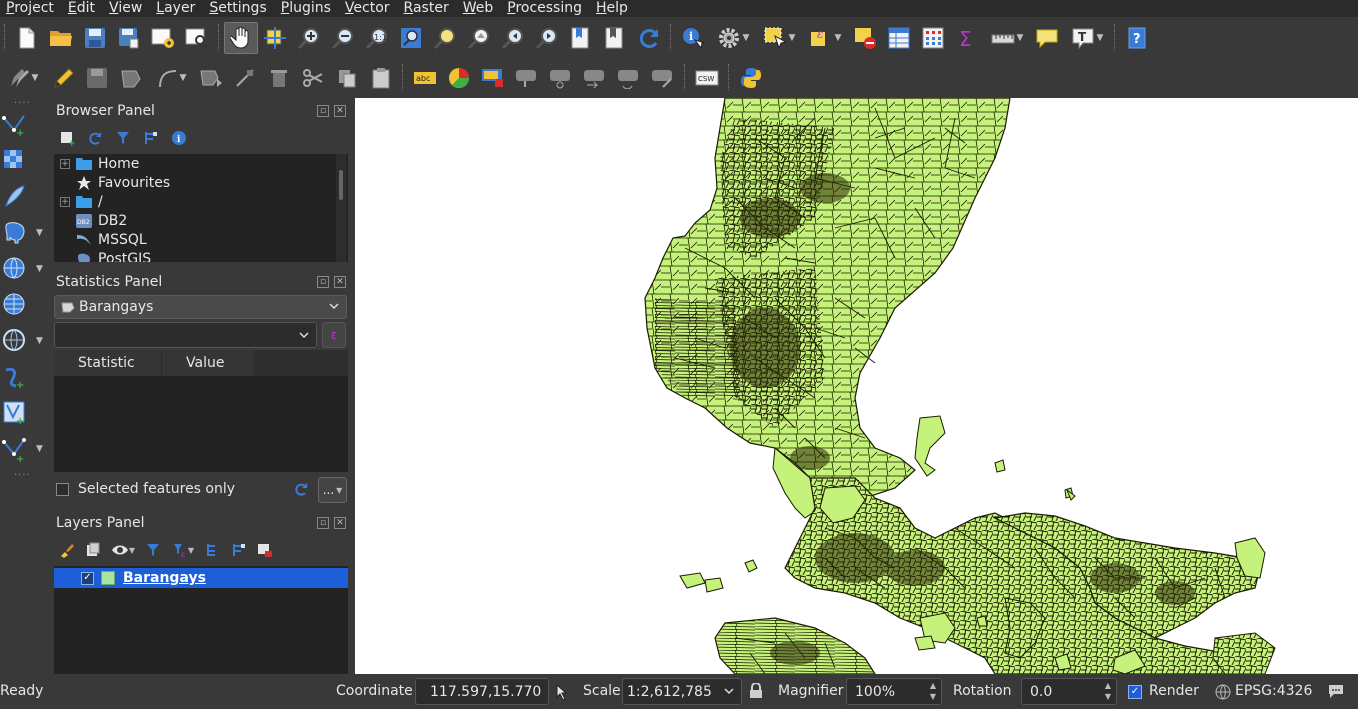 Image resolution: width=1358 pixels, height=709 pixels. What do you see at coordinates (201, 220) in the screenshot?
I see `browser-item-db2: DB2 DB2` at bounding box center [201, 220].